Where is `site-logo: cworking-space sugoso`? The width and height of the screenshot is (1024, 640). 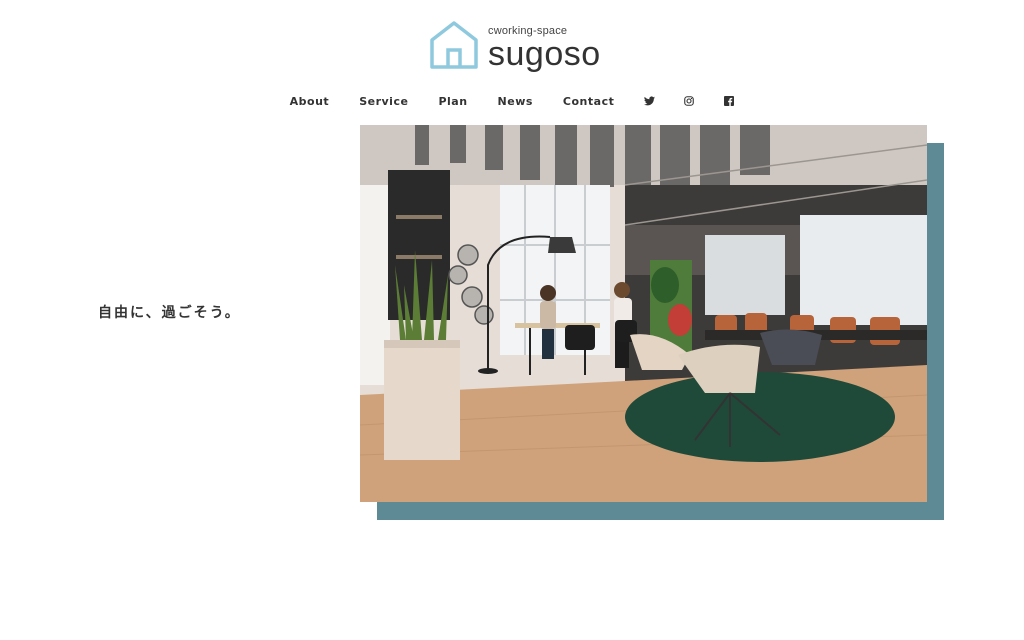 site-logo: cworking-space sugoso is located at coordinates (514, 46).